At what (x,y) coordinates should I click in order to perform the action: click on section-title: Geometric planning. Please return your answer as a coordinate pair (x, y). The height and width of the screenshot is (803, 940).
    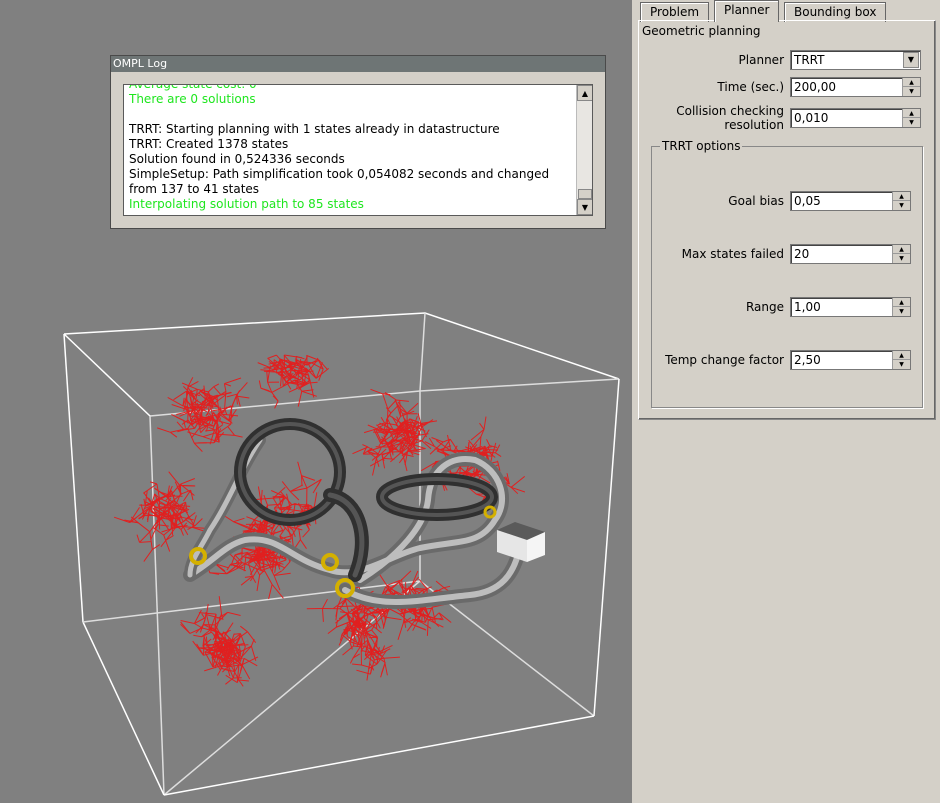
    Looking at the image, I should click on (701, 31).